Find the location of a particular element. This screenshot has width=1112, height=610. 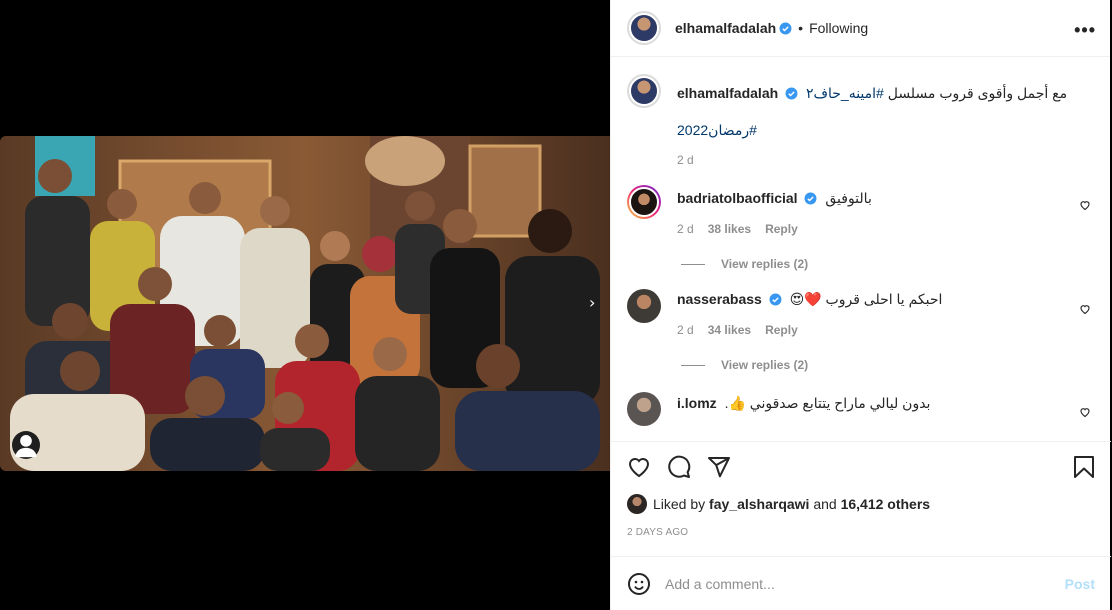

liker-avatar is located at coordinates (637, 504).